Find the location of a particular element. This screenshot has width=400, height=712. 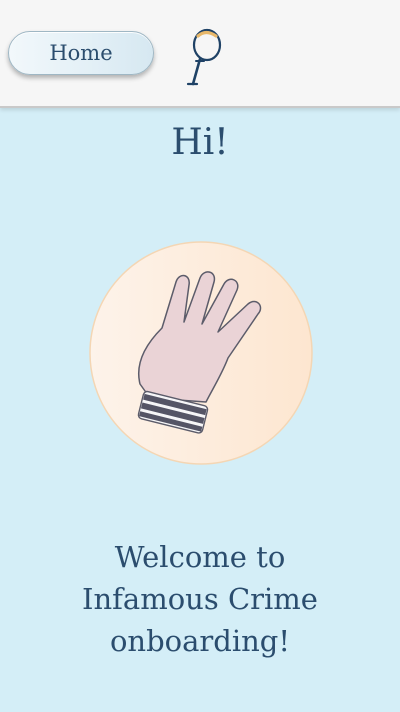

greeting-heading: Hi! is located at coordinates (200, 142).